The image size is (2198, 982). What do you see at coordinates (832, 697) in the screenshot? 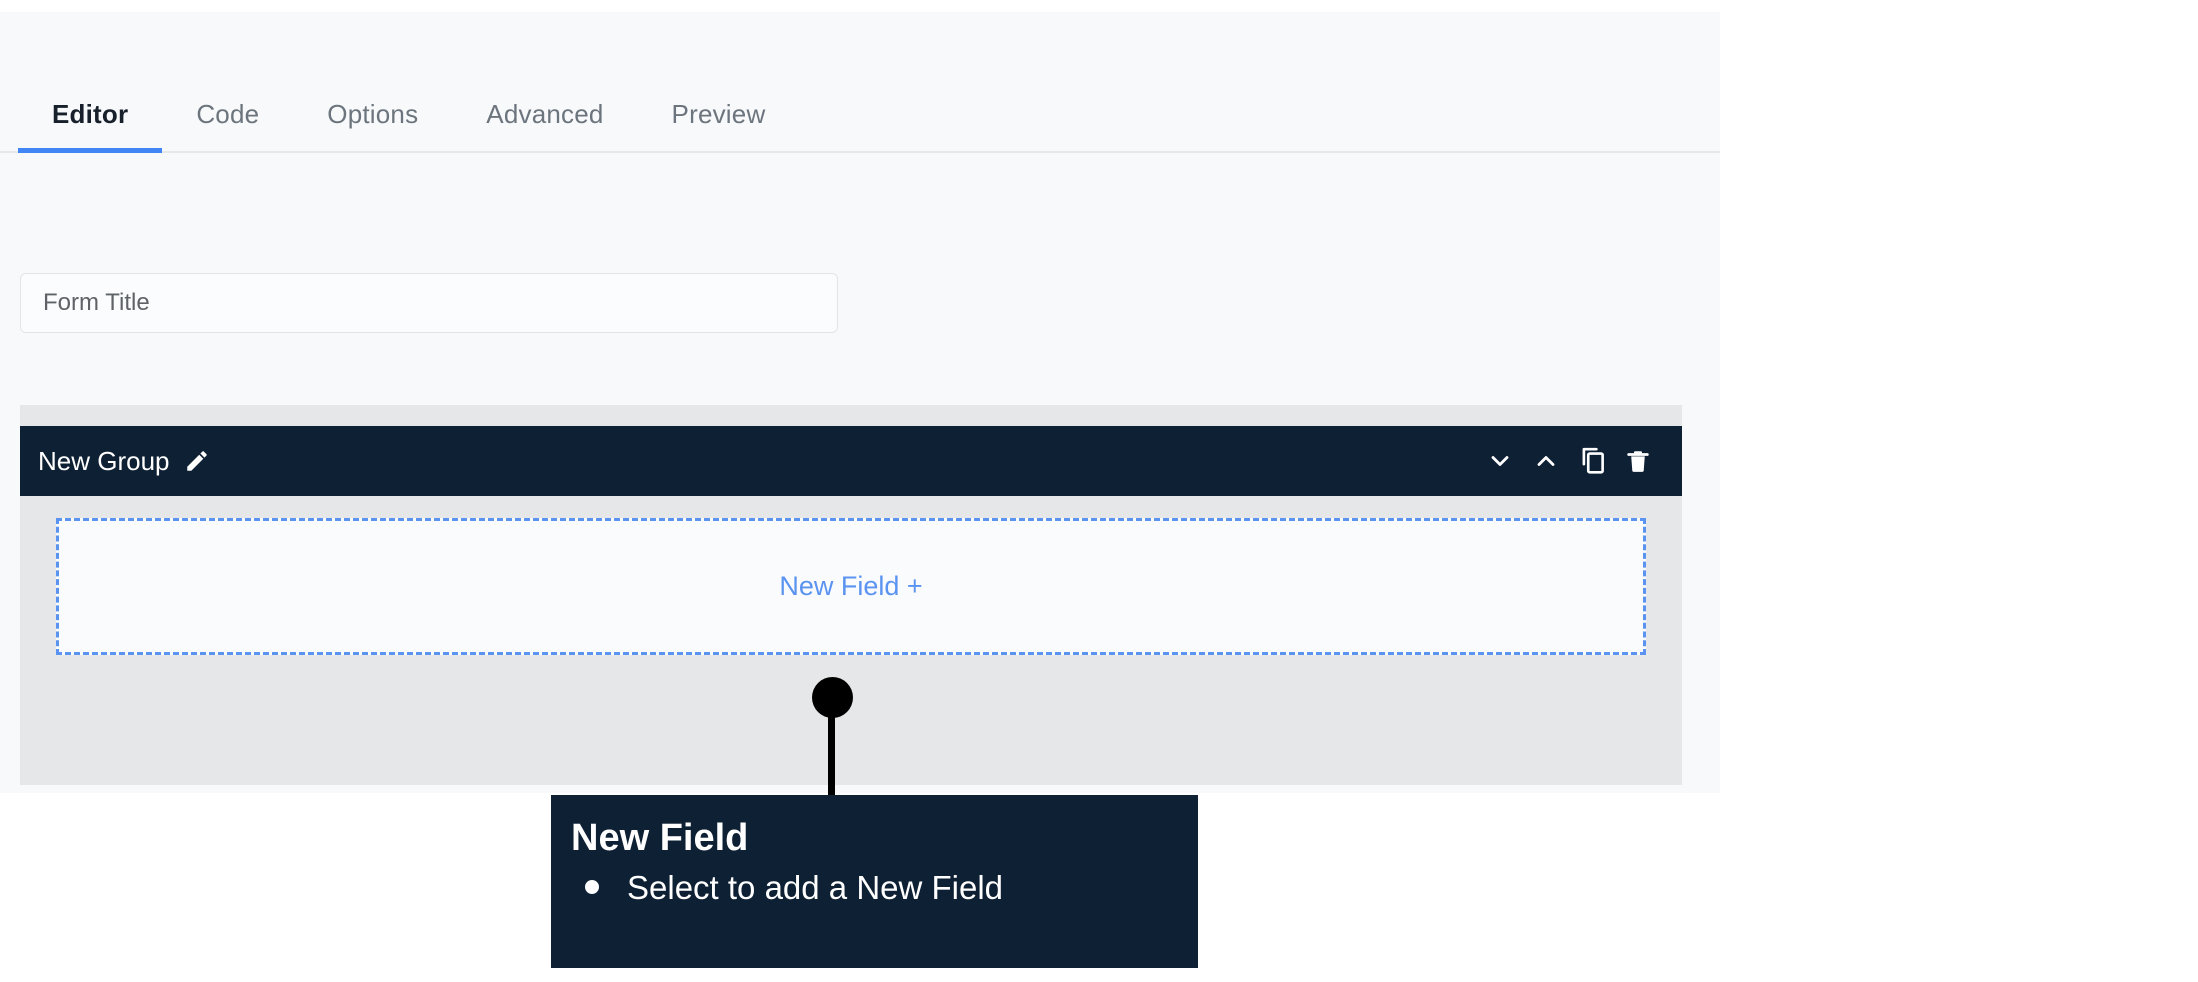
I see `callout-anchor-dot` at bounding box center [832, 697].